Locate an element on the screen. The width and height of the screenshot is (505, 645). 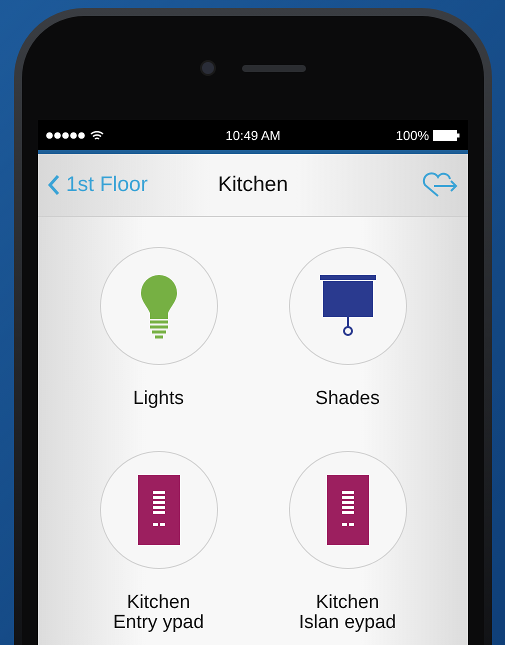
tile-label: Entry ypad is located at coordinates (158, 622).